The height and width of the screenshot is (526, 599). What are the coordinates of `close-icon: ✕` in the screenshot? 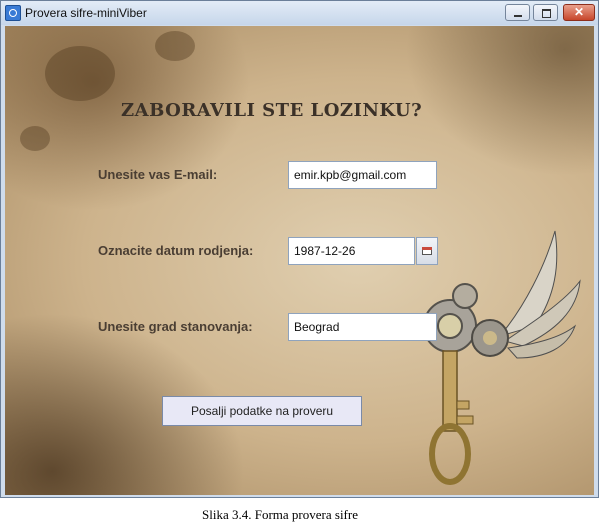 It's located at (579, 12).